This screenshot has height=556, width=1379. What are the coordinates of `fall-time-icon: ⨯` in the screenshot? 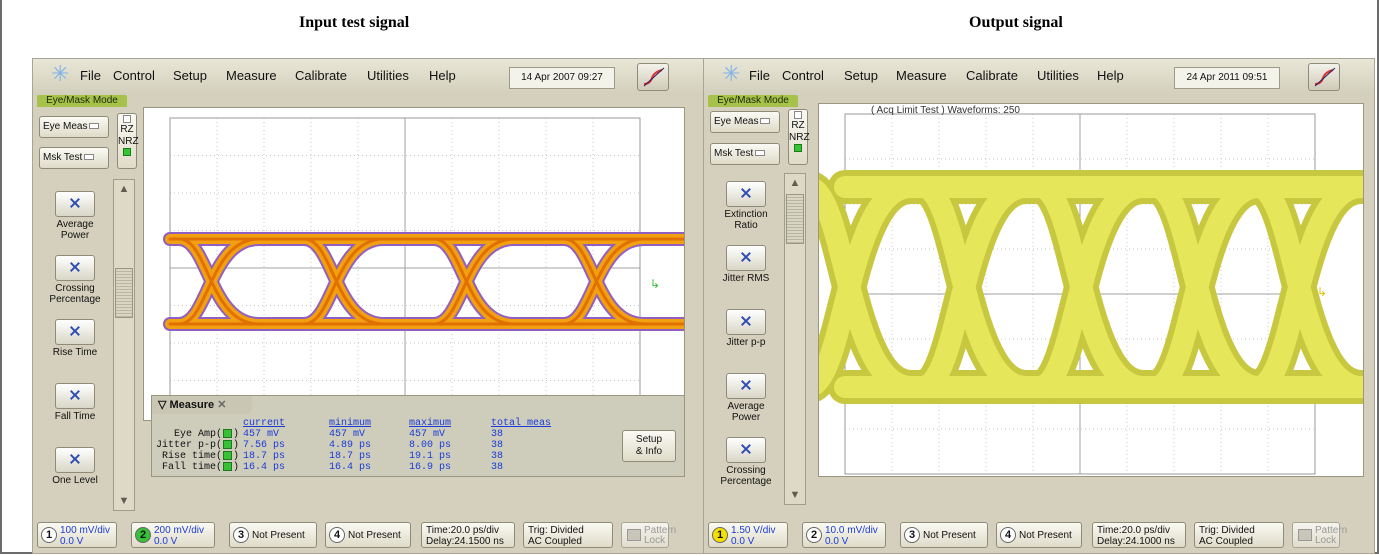 It's located at (75, 396).